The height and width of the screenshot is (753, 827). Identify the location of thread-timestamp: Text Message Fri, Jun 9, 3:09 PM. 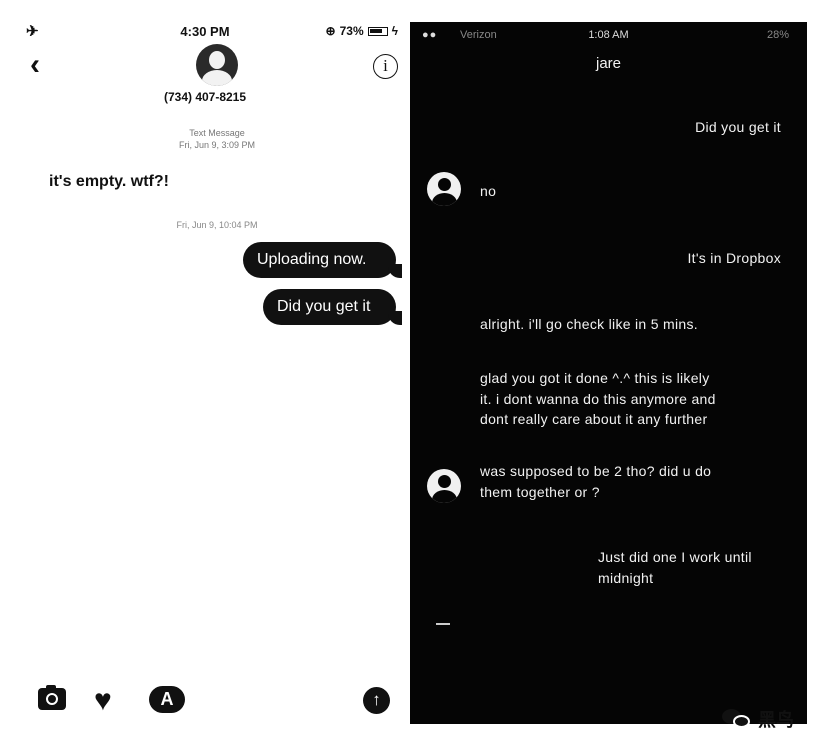
(217, 139).